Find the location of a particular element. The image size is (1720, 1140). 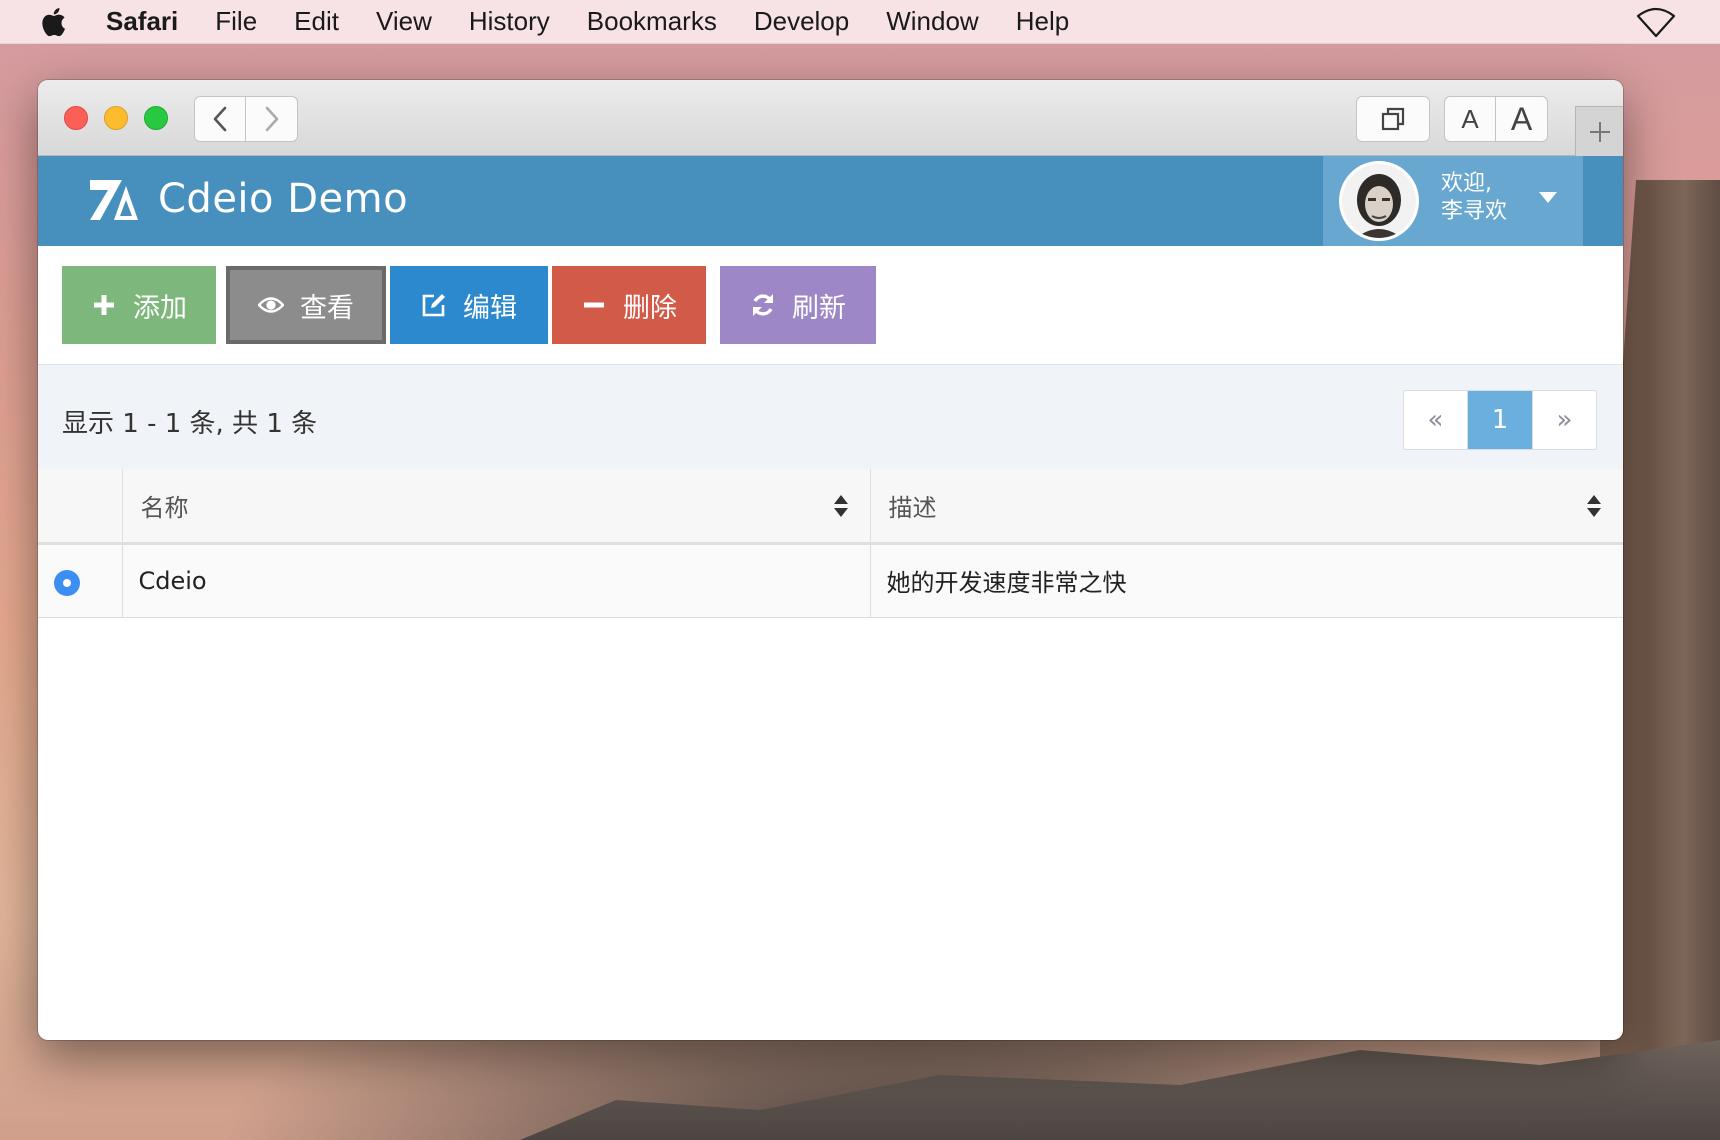

row-select-cell is located at coordinates (80, 580).